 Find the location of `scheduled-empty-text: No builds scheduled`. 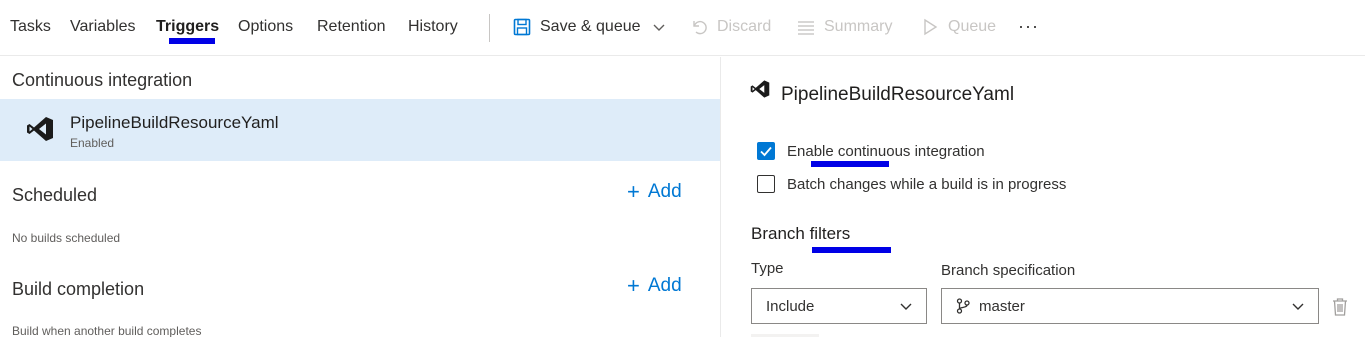

scheduled-empty-text: No builds scheduled is located at coordinates (66, 238).